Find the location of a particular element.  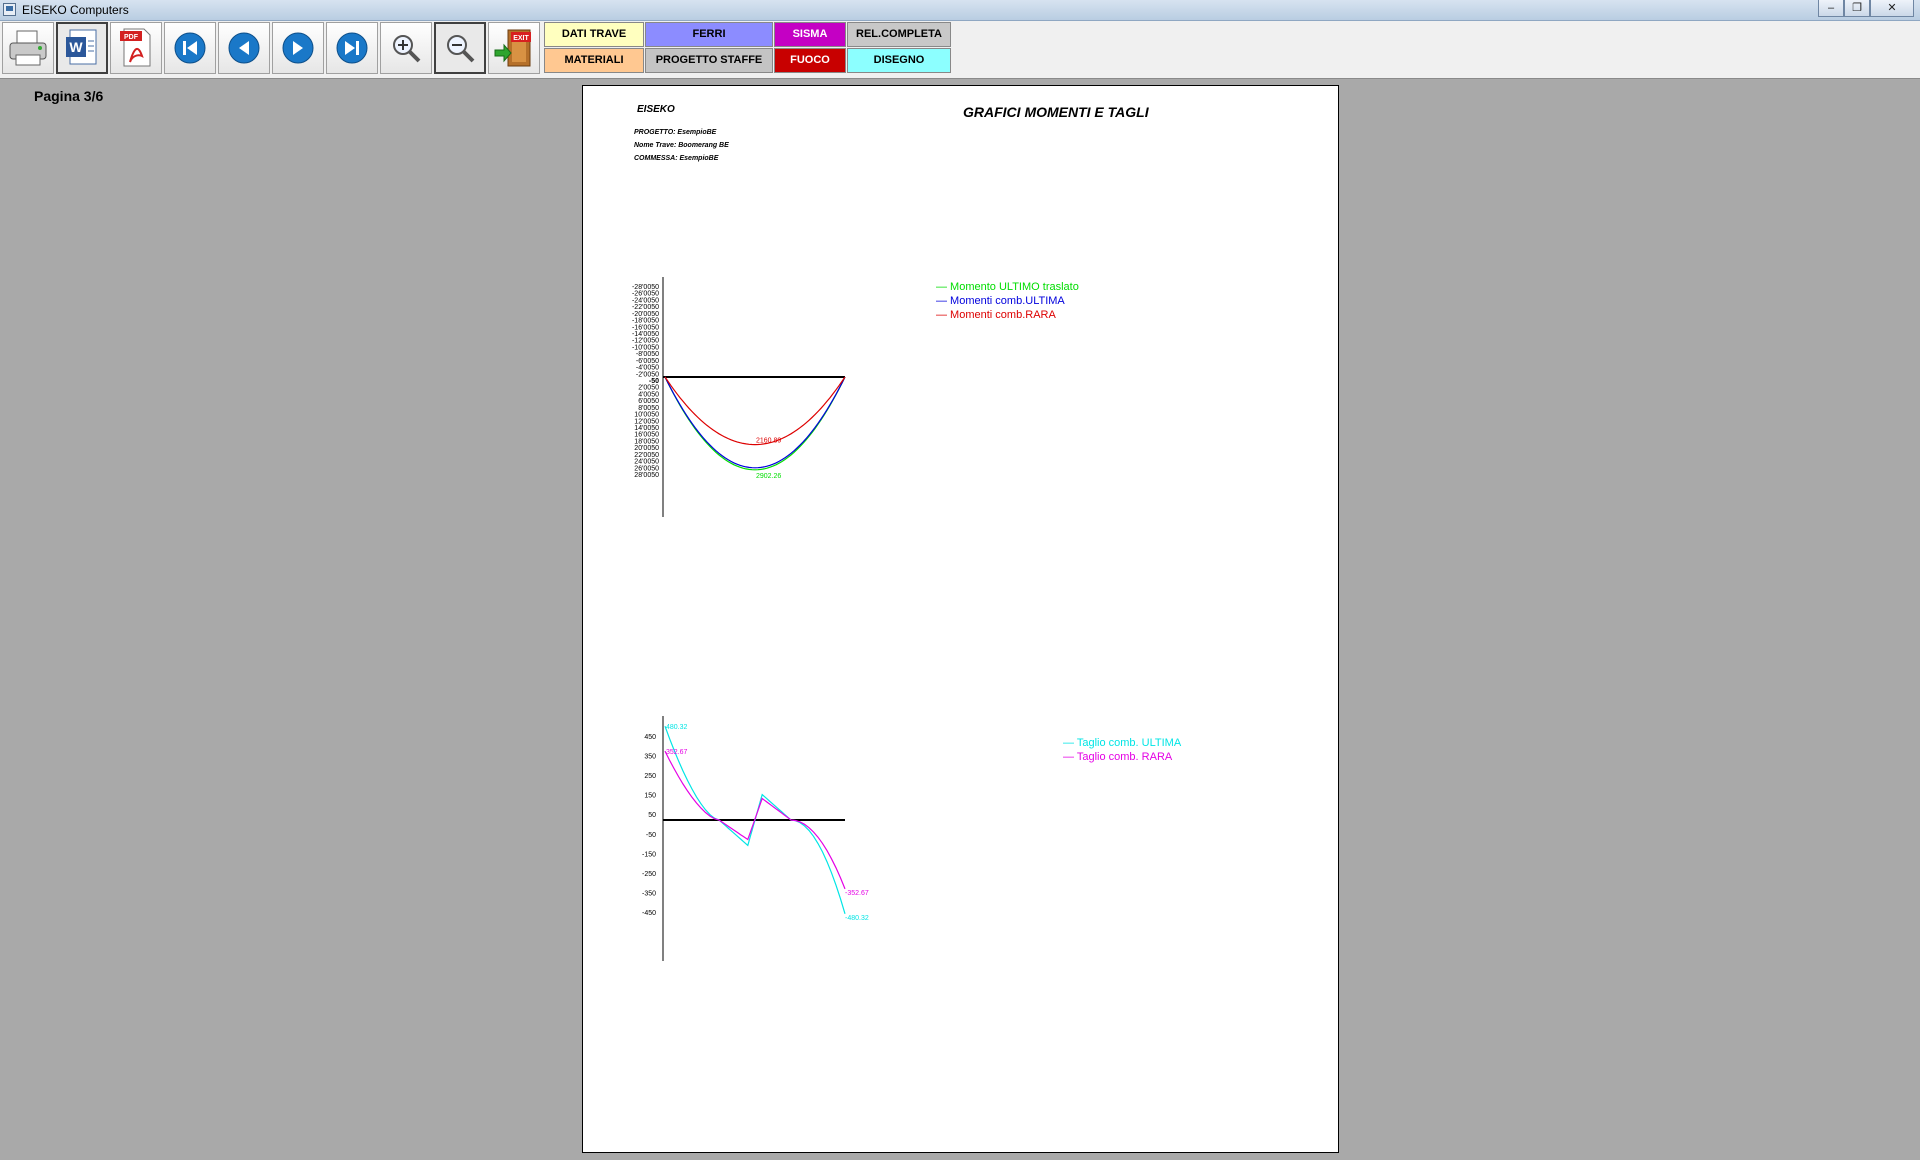

zoom-out-icon is located at coordinates (461, 49).